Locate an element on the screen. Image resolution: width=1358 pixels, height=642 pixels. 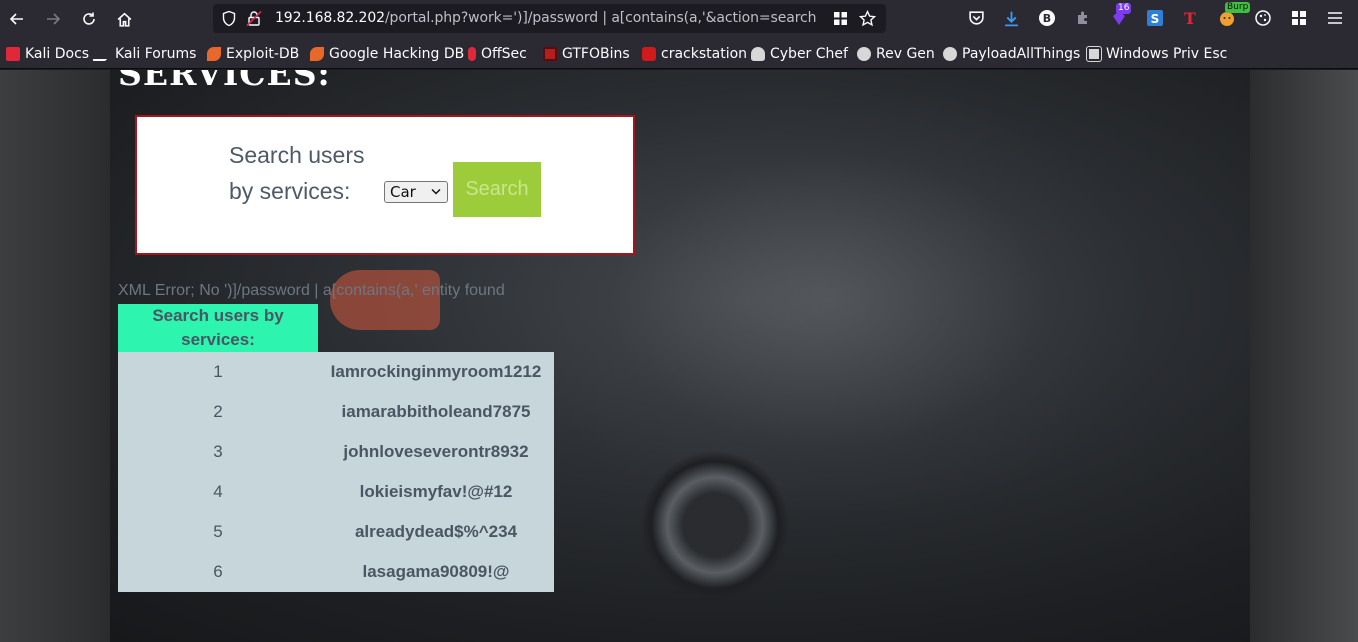
bookmark-star-icon is located at coordinates (867, 18).